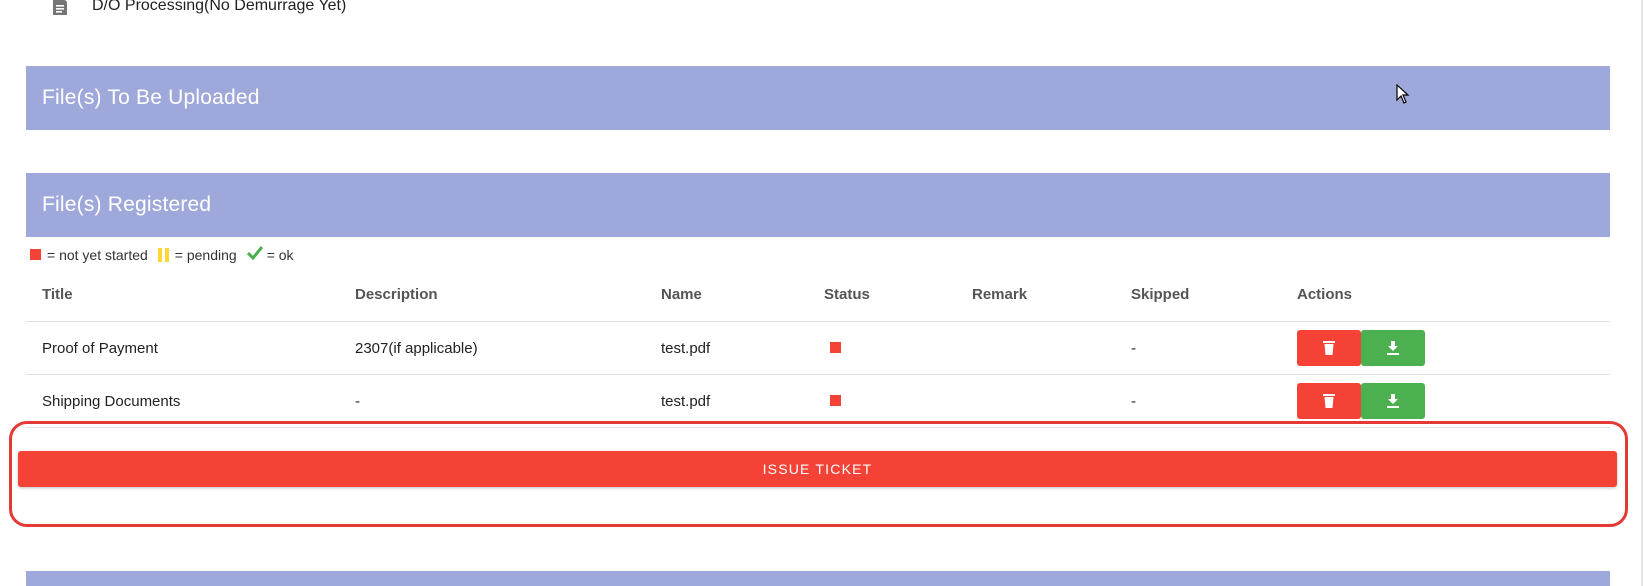  What do you see at coordinates (898, 294) in the screenshot?
I see `col-status: Status` at bounding box center [898, 294].